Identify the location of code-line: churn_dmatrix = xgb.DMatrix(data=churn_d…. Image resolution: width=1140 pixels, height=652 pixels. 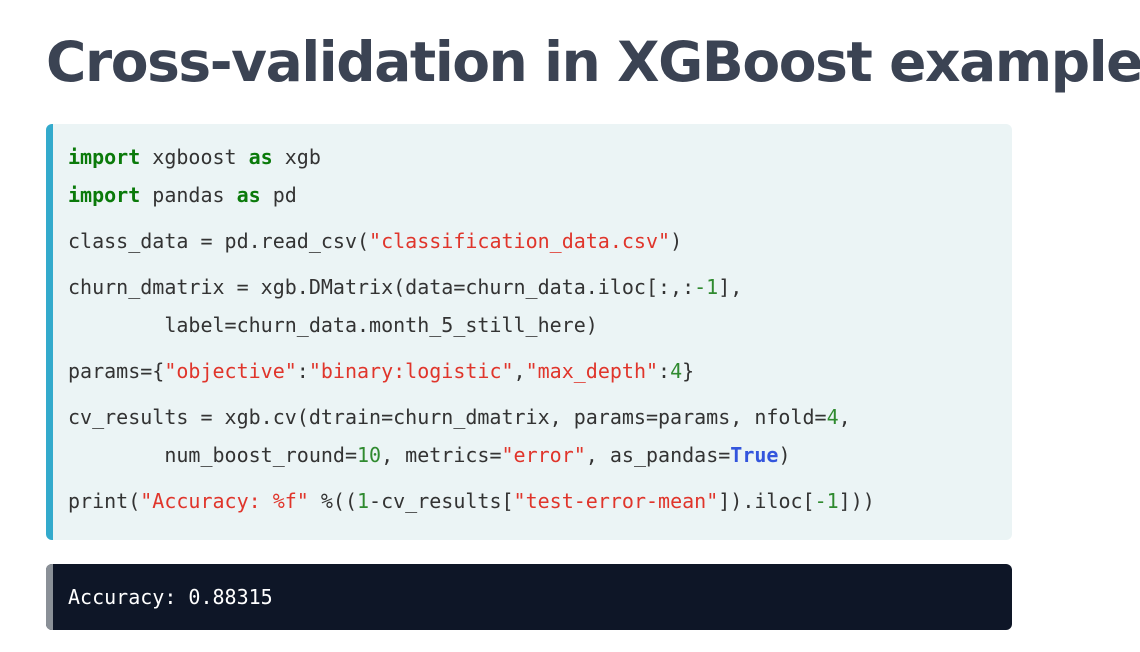
(405, 287).